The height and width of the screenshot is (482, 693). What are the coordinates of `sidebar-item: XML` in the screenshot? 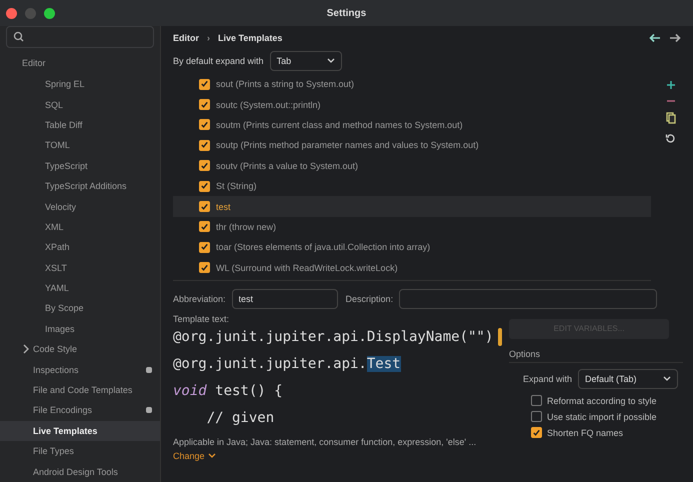 It's located at (80, 227).